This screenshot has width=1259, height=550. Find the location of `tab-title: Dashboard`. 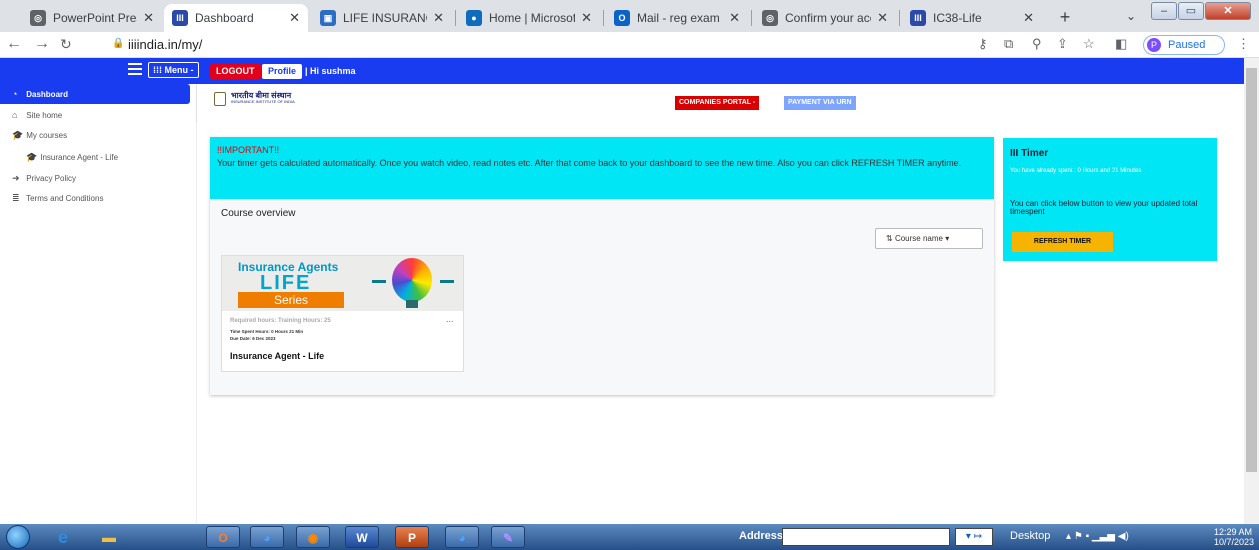

tab-title: Dashboard is located at coordinates (224, 18).